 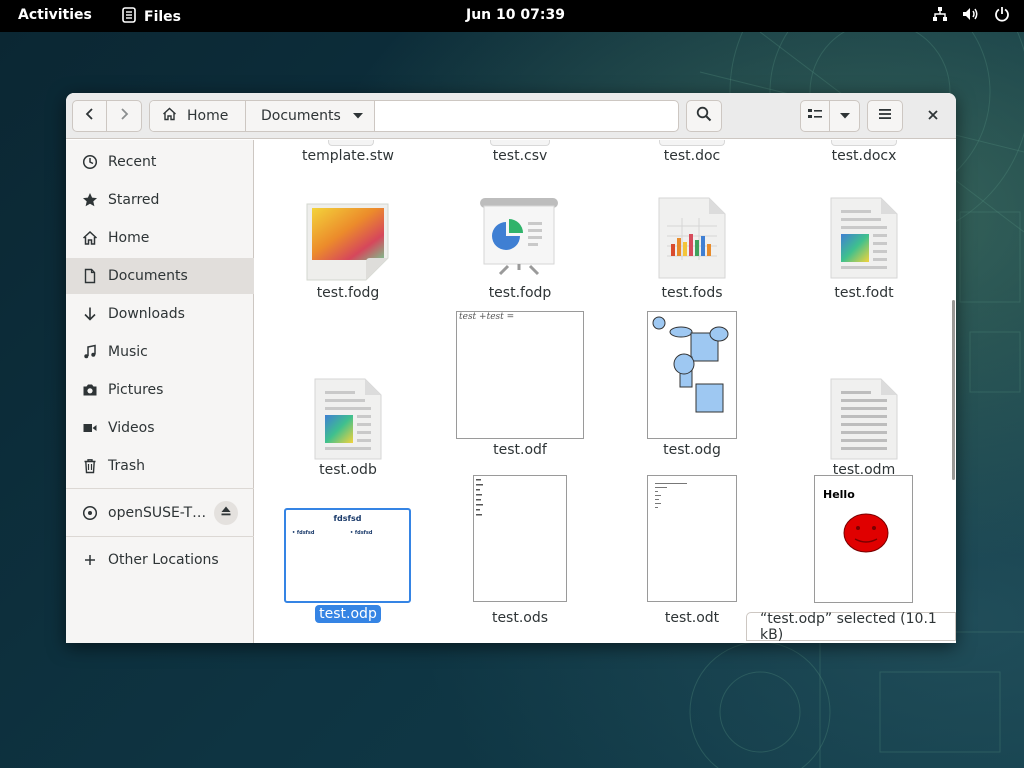 What do you see at coordinates (866, 533) in the screenshot?
I see `smiley-face-icon` at bounding box center [866, 533].